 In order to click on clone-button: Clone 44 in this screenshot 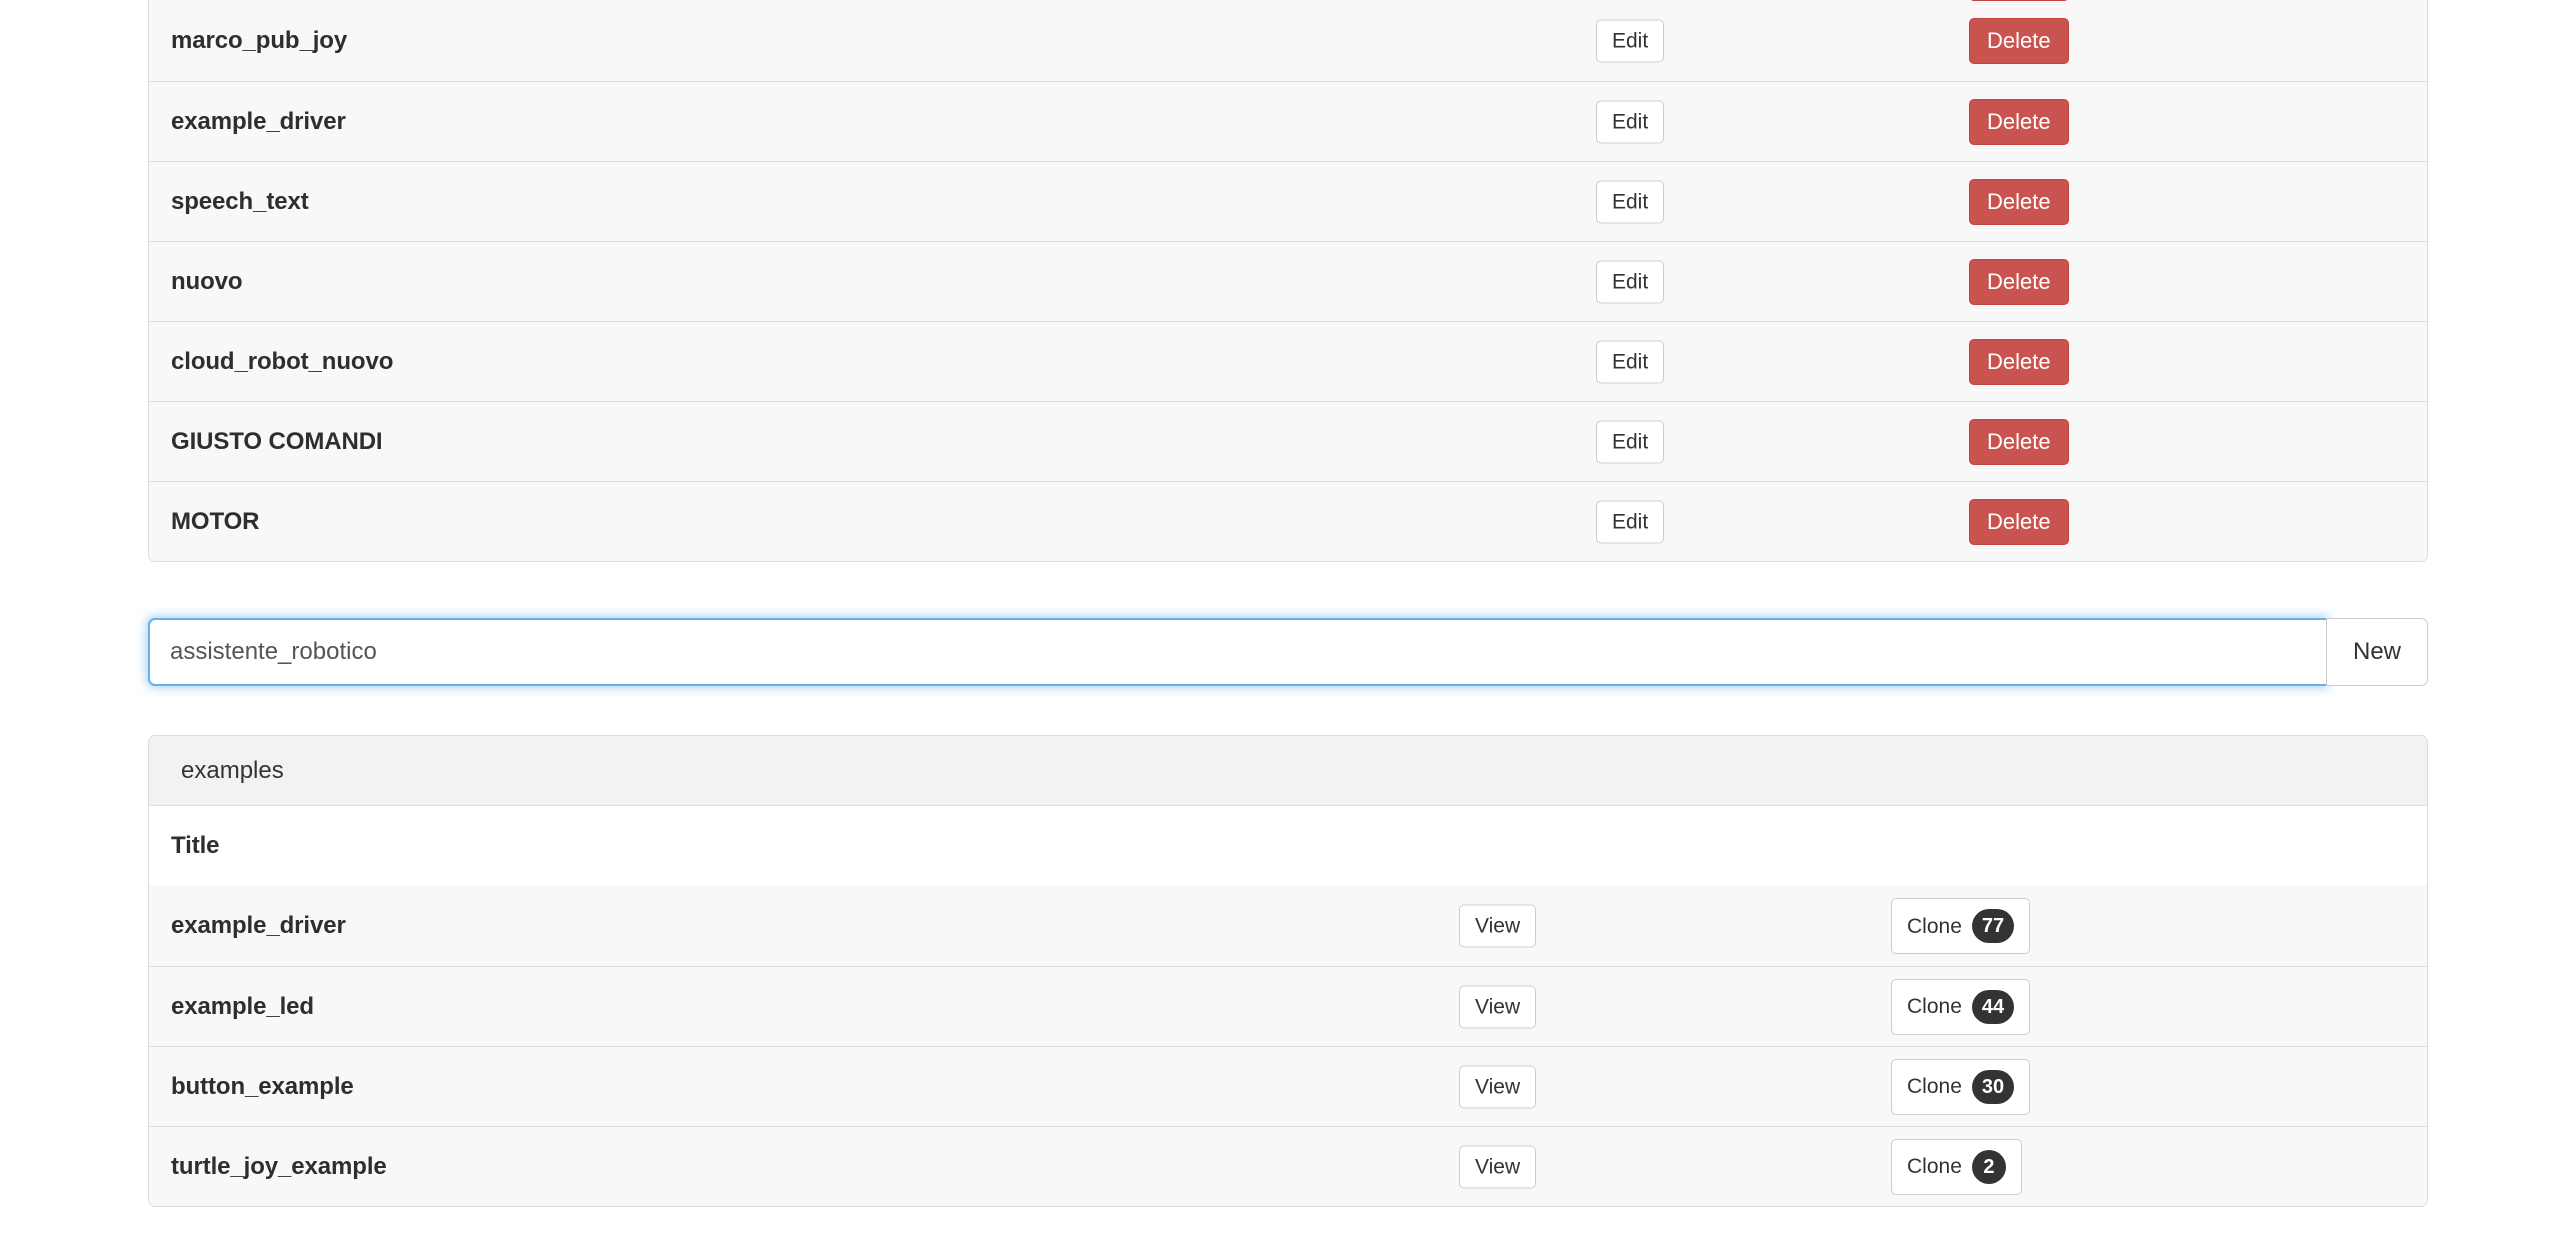, I will do `click(1961, 1006)`.